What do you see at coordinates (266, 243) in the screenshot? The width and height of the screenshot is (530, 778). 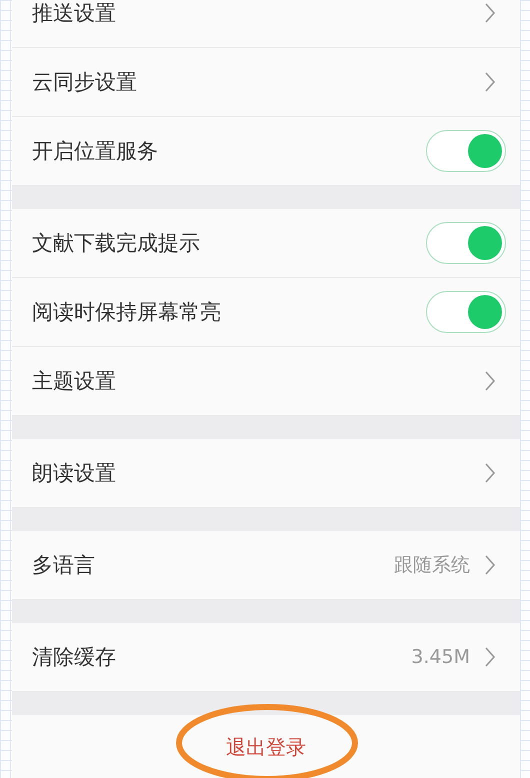 I see `settings-row: 文献下载完成提示` at bounding box center [266, 243].